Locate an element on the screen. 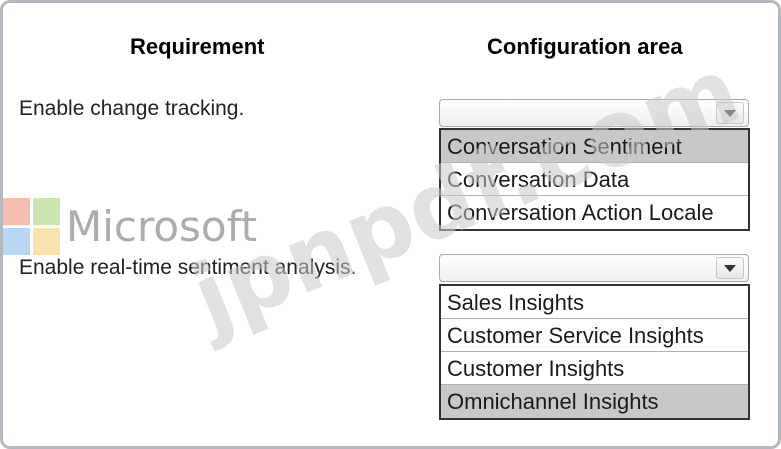 This screenshot has width=781, height=449. option-customer-insights: Customer Insights is located at coordinates (594, 368).